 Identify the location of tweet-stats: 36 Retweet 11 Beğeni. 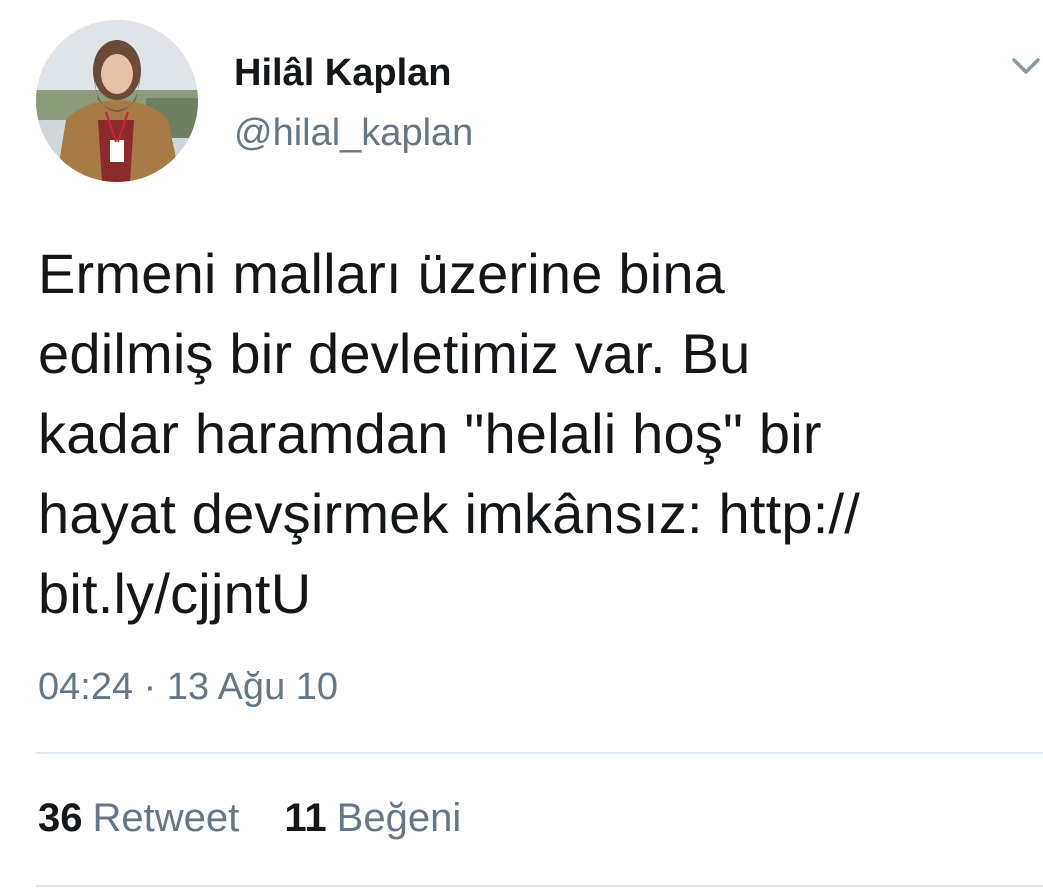
(266, 818).